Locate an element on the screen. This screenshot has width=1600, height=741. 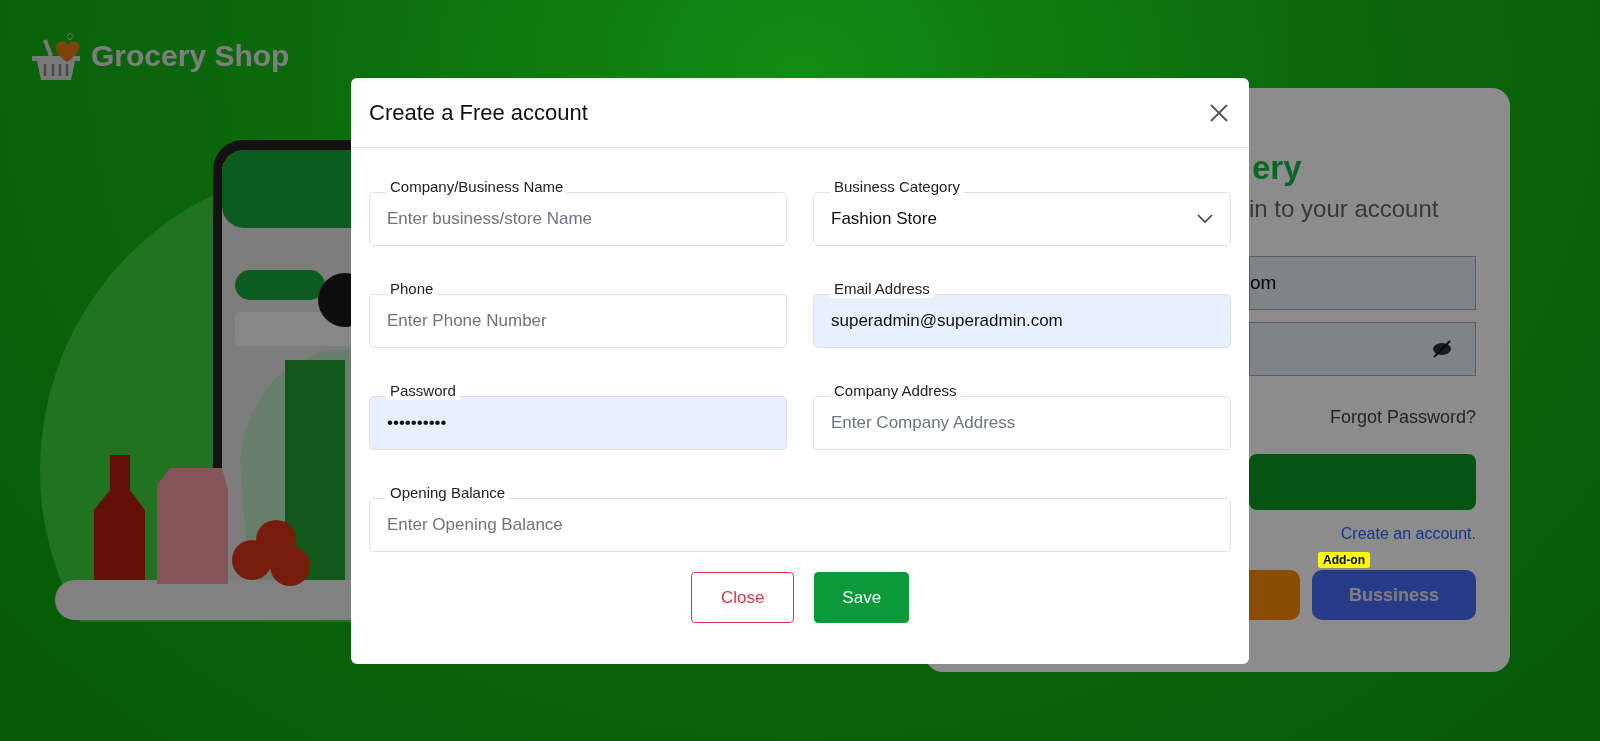
field-label: Company Address is located at coordinates (895, 391).